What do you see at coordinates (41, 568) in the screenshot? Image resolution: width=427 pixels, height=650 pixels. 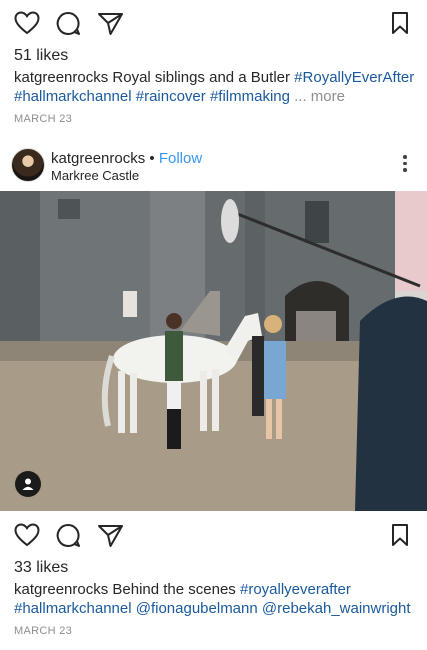 I see `post2-likes-count: 33 likes` at bounding box center [41, 568].